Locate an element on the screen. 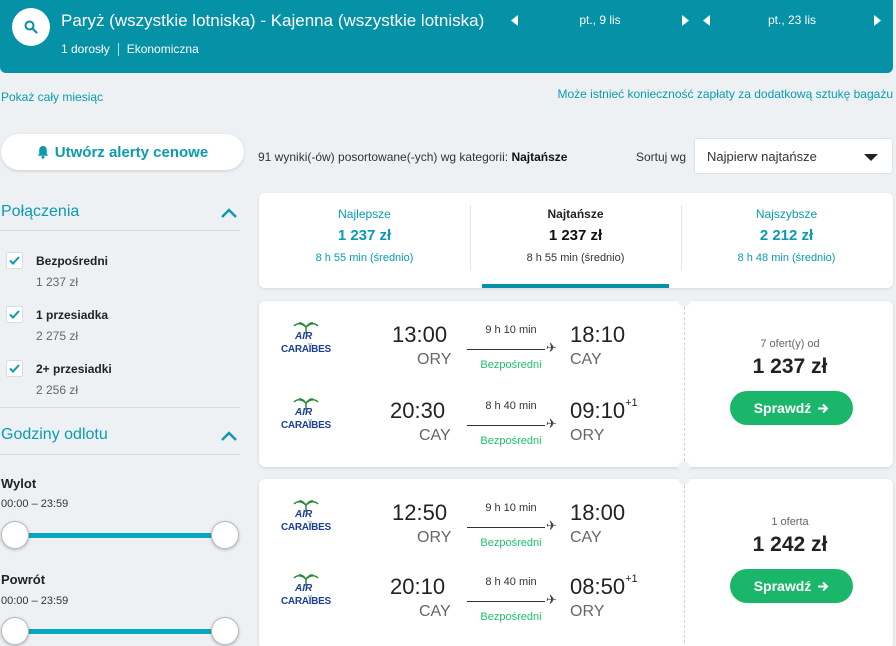  checkmark-icon is located at coordinates (14, 260).